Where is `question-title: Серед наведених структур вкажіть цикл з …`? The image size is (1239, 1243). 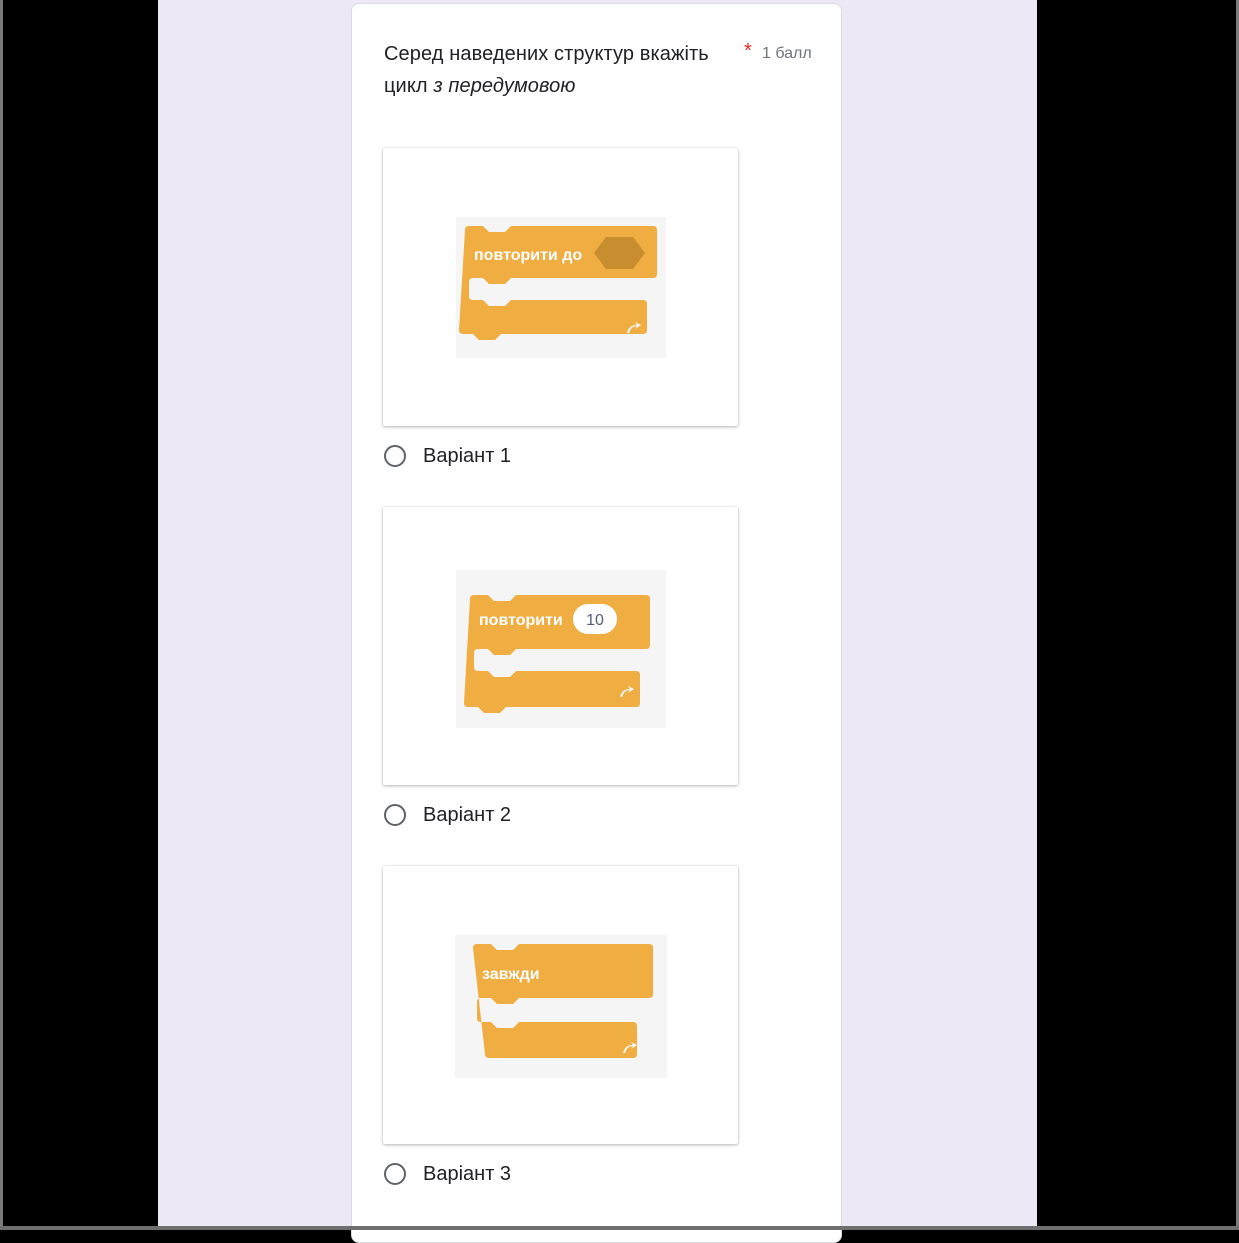
question-title: Серед наведених структур вкажіть цикл з … is located at coordinates (559, 70).